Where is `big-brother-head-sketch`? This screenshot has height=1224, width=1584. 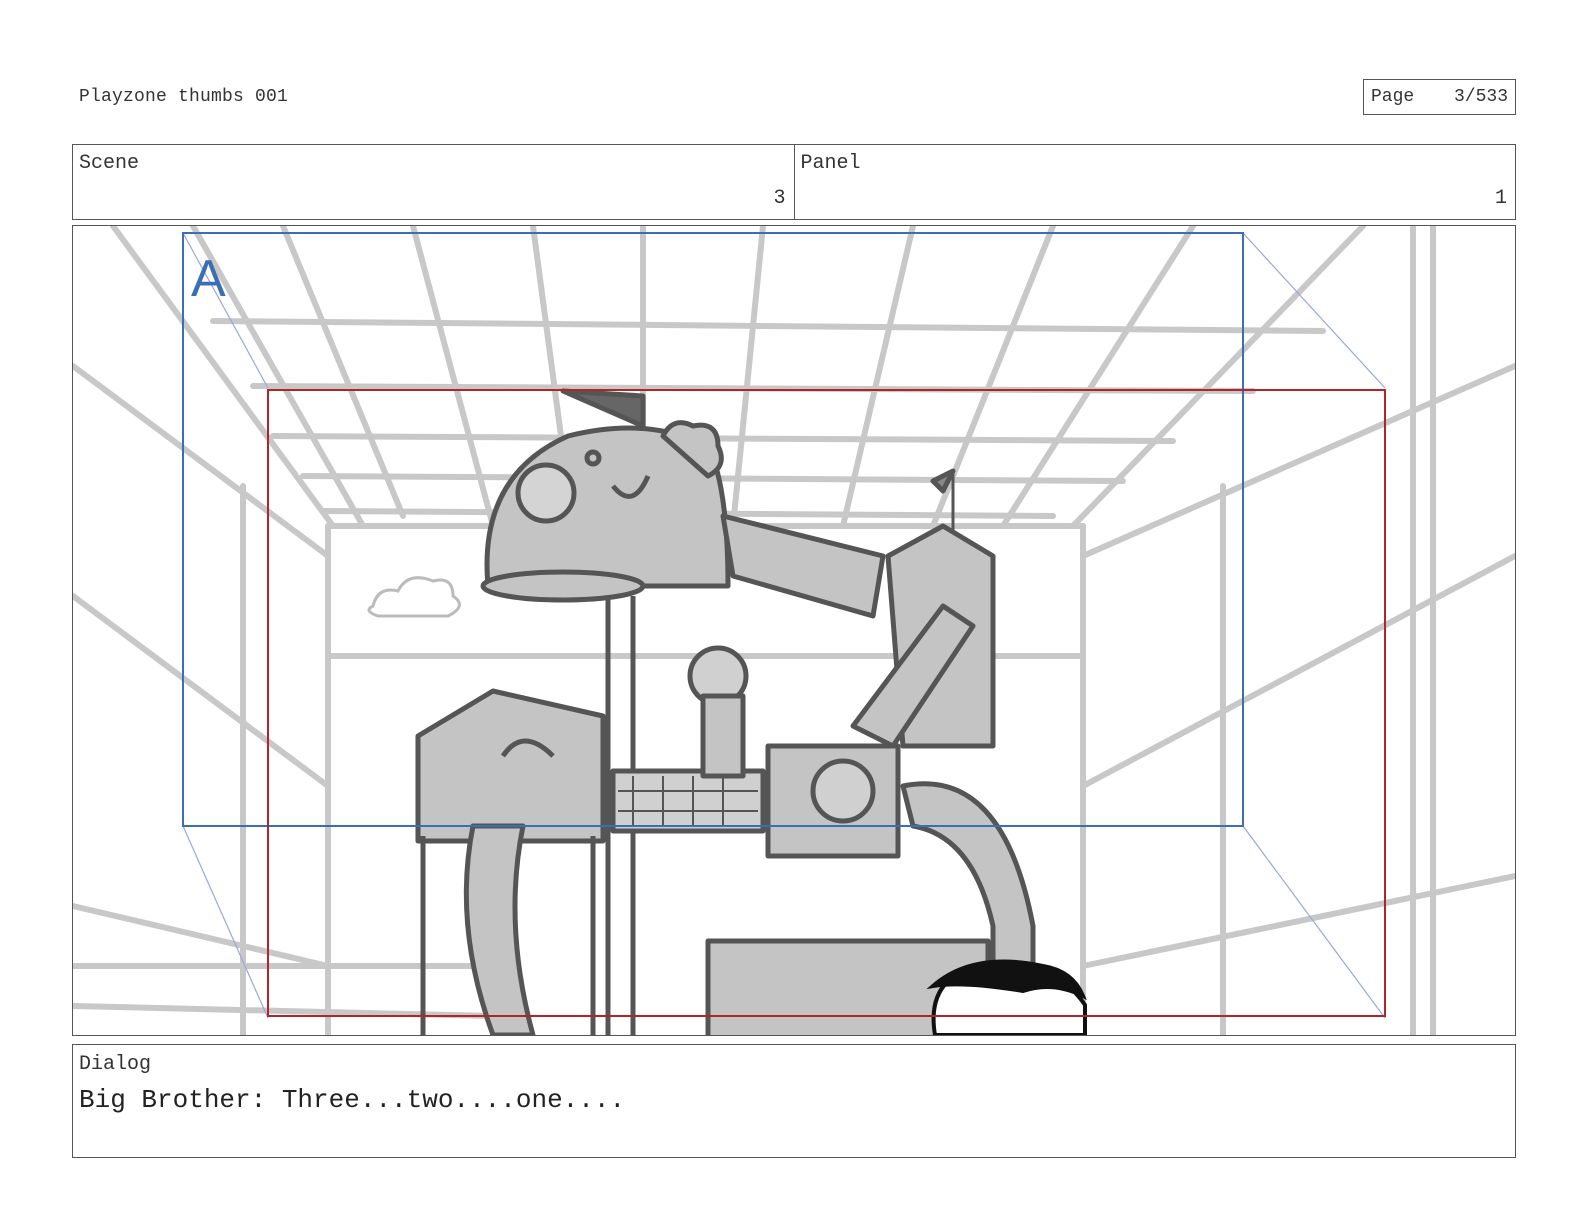
big-brother-head-sketch is located at coordinates (1006, 997).